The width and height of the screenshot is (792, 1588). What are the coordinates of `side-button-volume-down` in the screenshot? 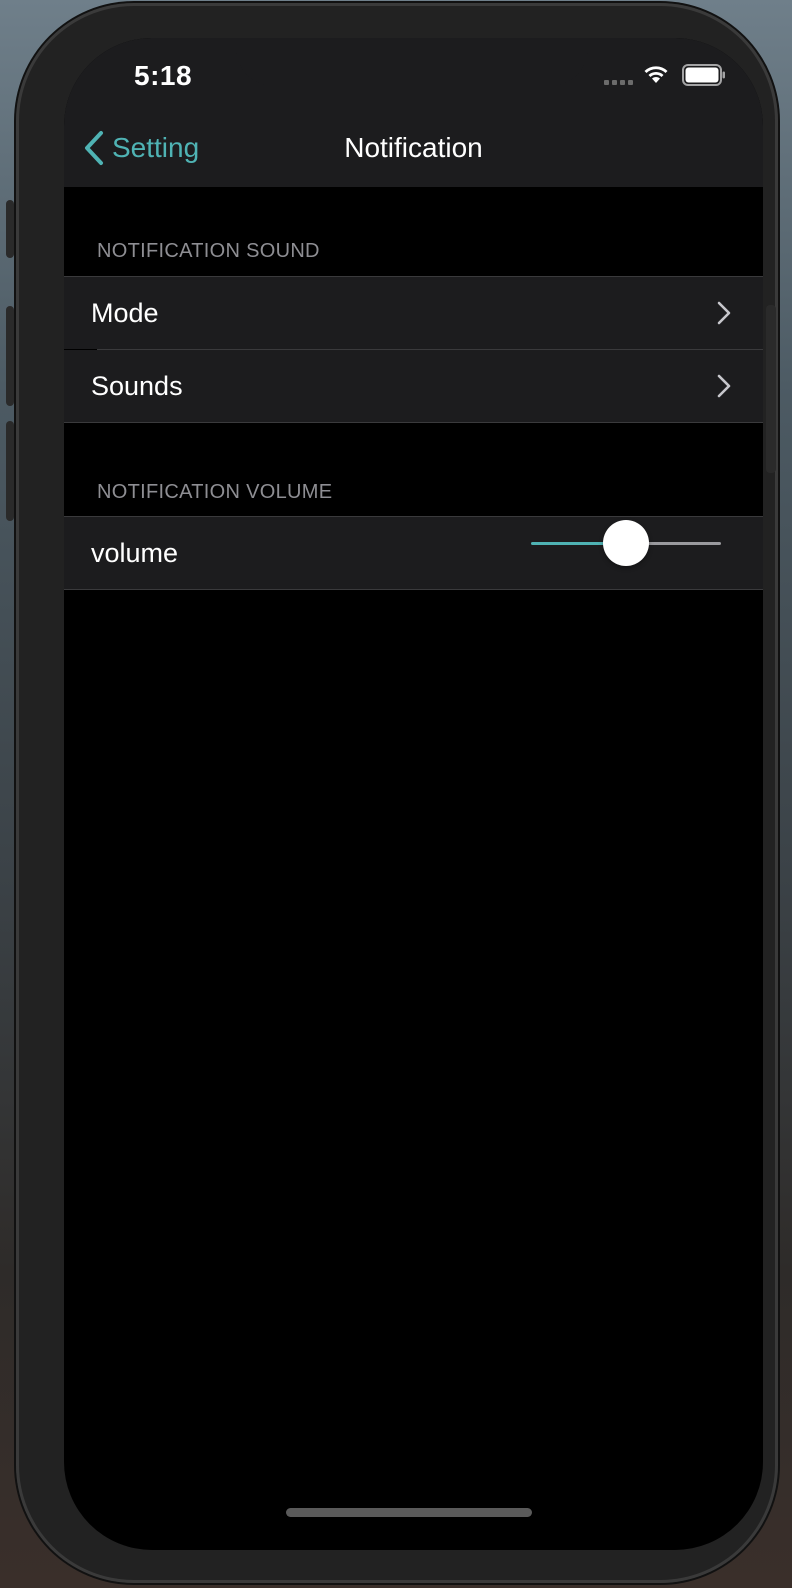 It's located at (10, 471).